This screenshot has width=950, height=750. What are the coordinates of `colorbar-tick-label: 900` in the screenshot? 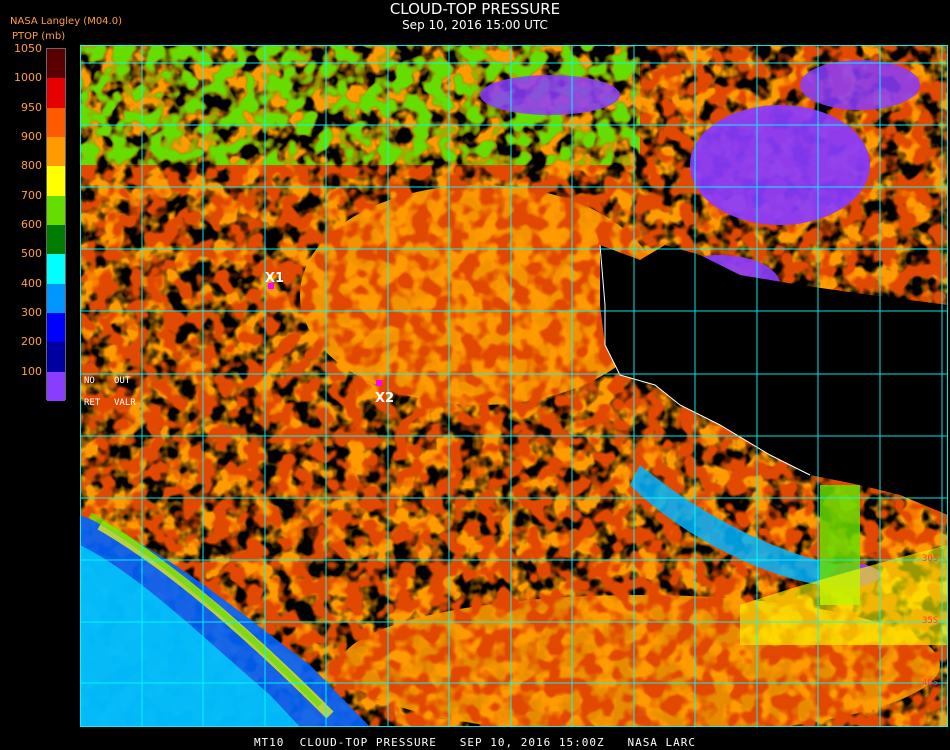 It's located at (31, 136).